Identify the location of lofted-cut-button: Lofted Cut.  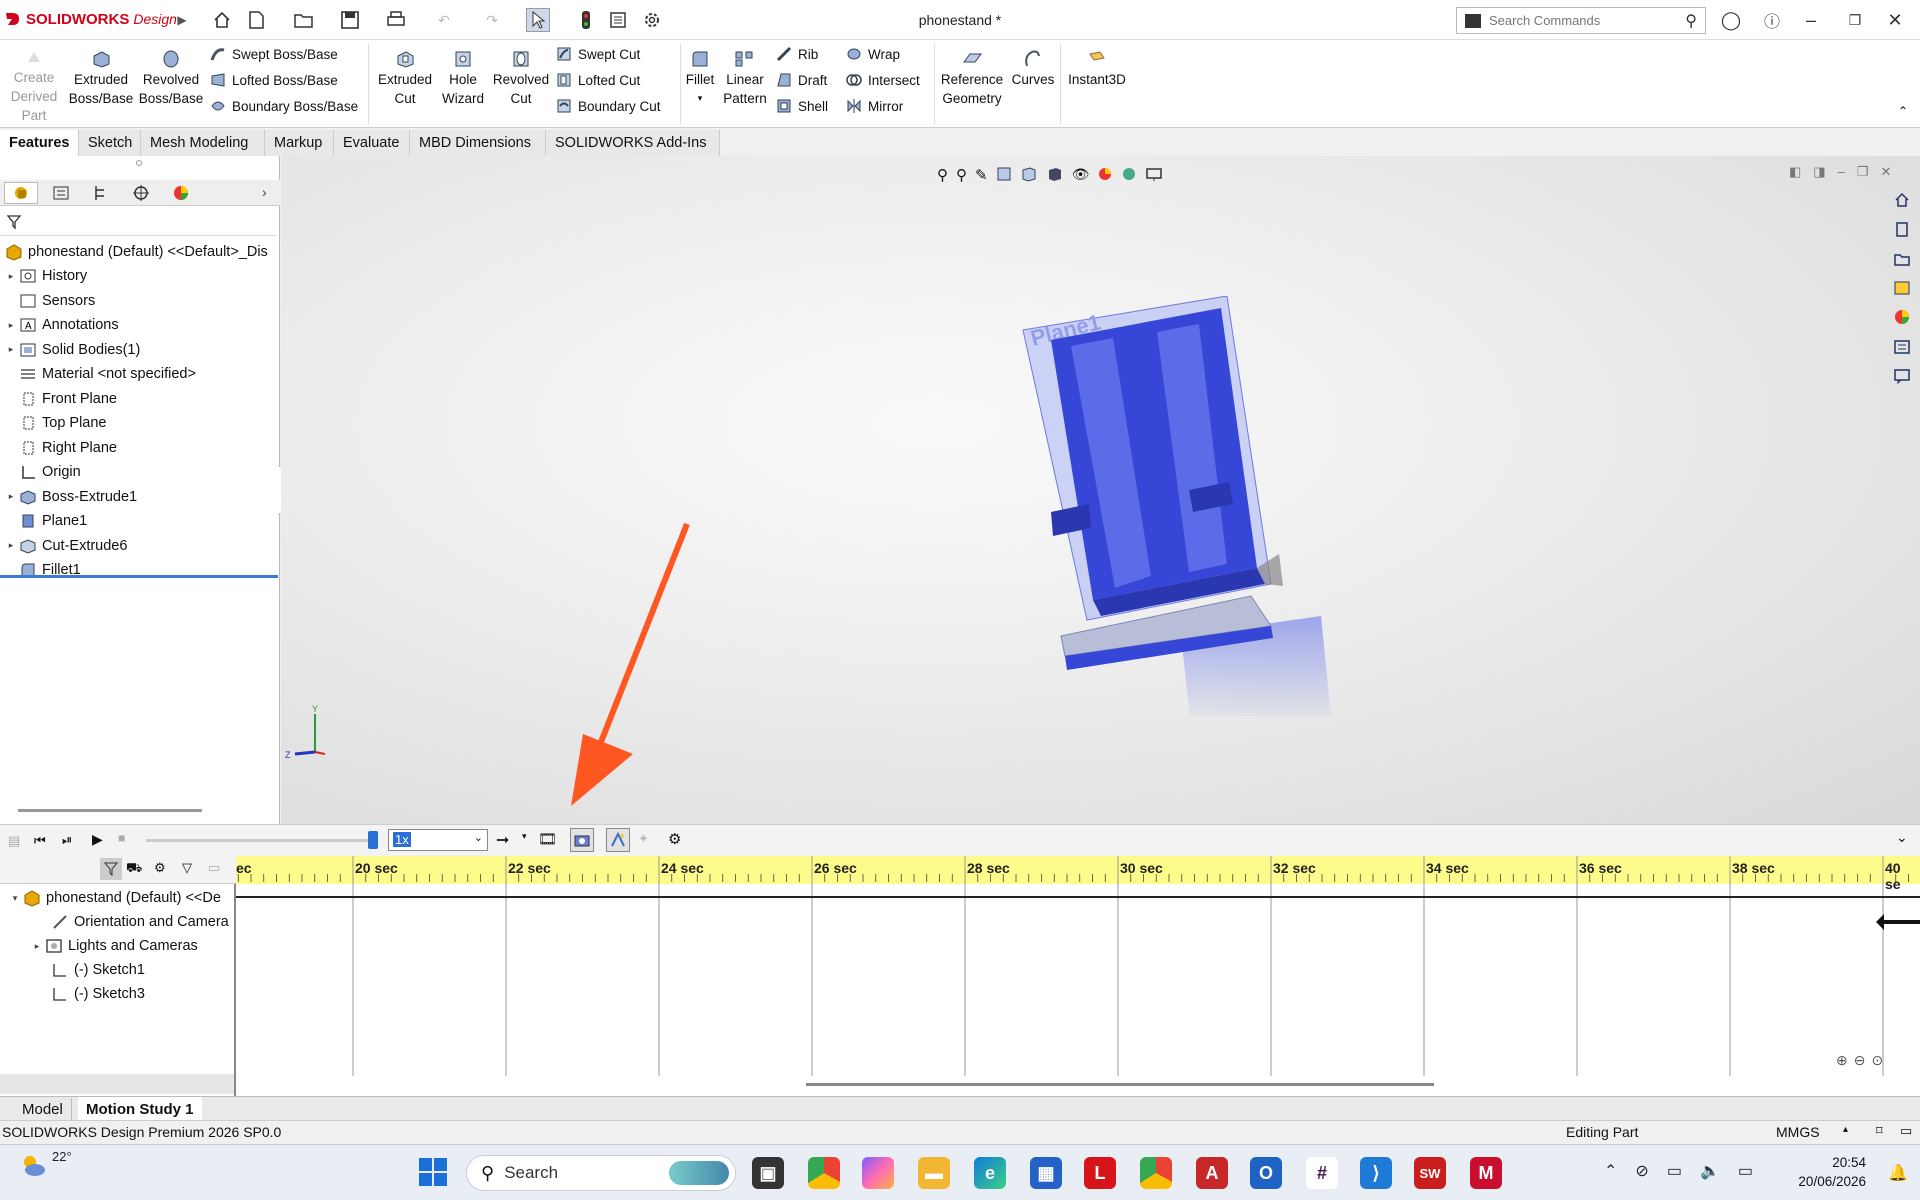
(598, 80).